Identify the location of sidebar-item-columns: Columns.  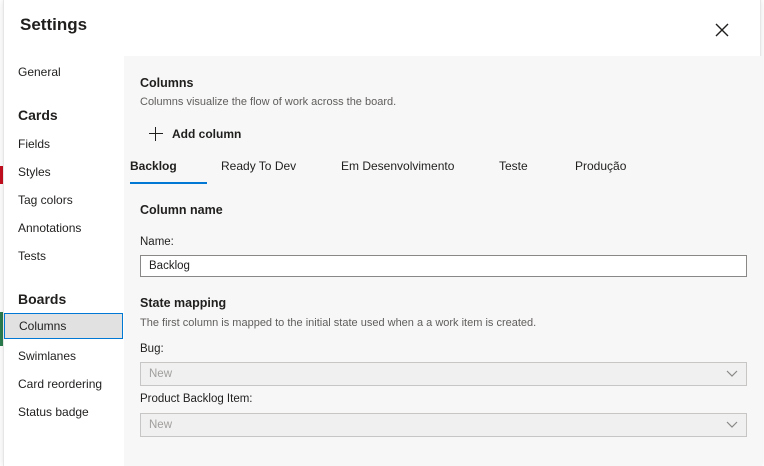
(63, 326).